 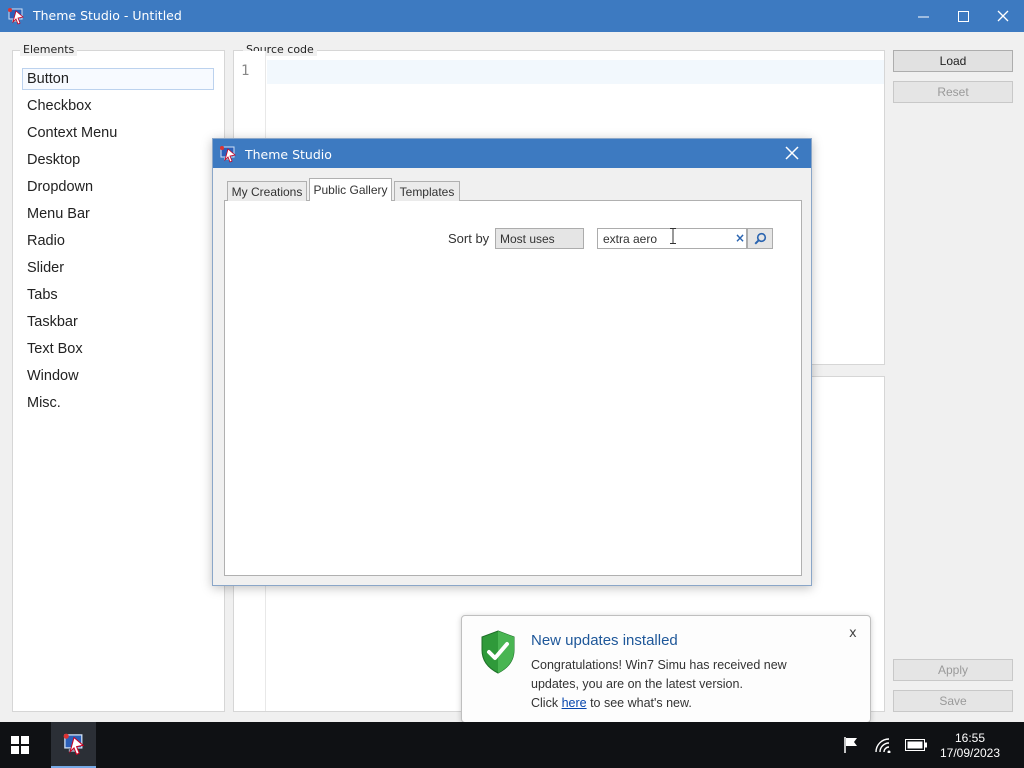 I want to click on dialog-close-button, so click(x=792, y=153).